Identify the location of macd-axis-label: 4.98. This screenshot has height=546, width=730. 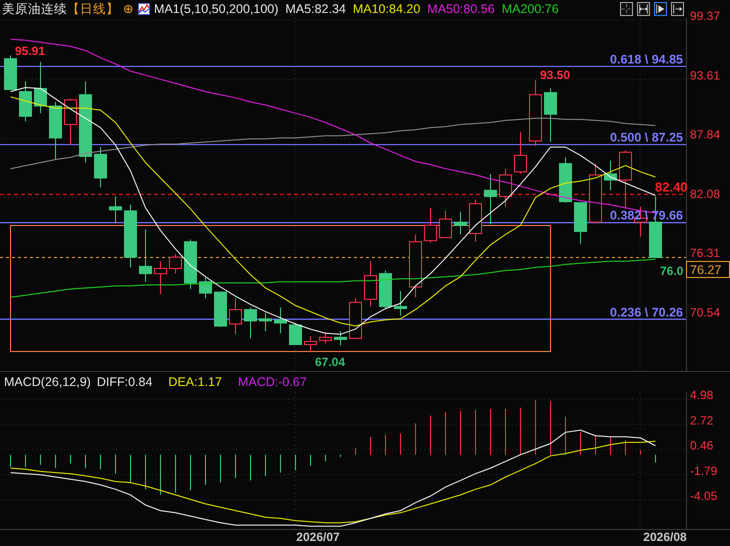
(702, 395).